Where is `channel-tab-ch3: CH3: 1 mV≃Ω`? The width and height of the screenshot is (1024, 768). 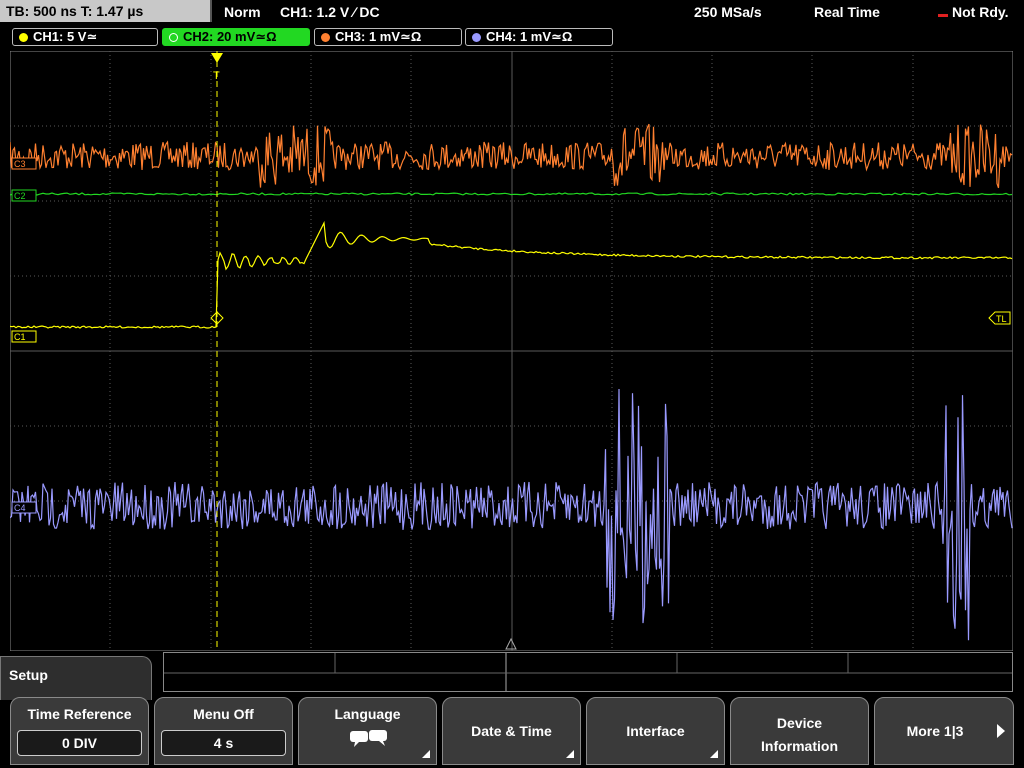 channel-tab-ch3: CH3: 1 mV≃Ω is located at coordinates (388, 37).